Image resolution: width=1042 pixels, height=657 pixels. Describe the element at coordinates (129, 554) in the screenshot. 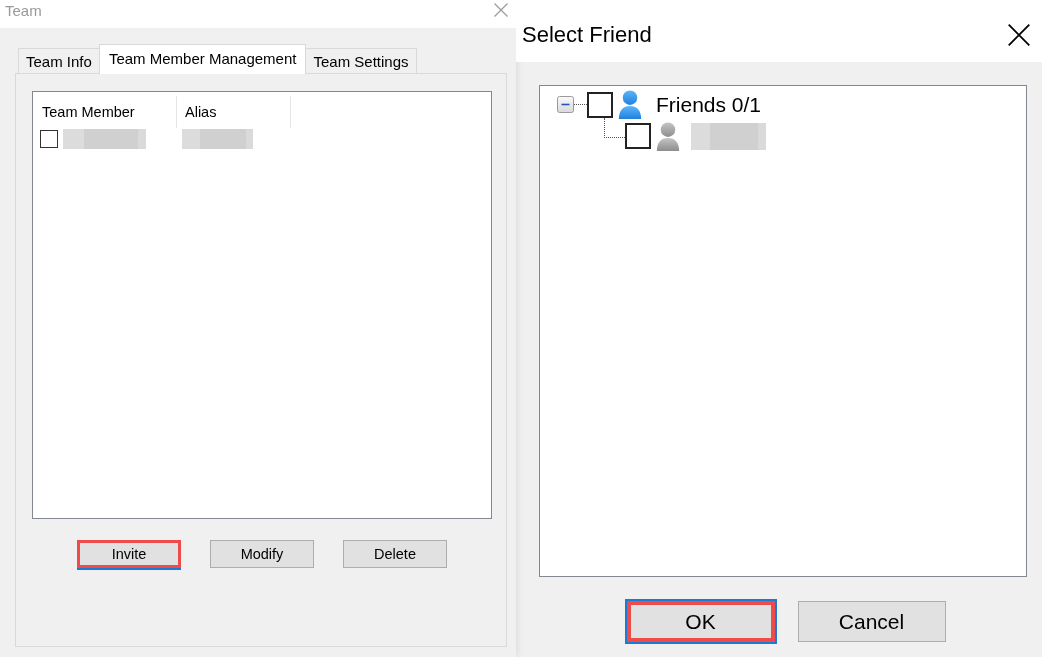

I see `dialog-button: Invite` at that location.